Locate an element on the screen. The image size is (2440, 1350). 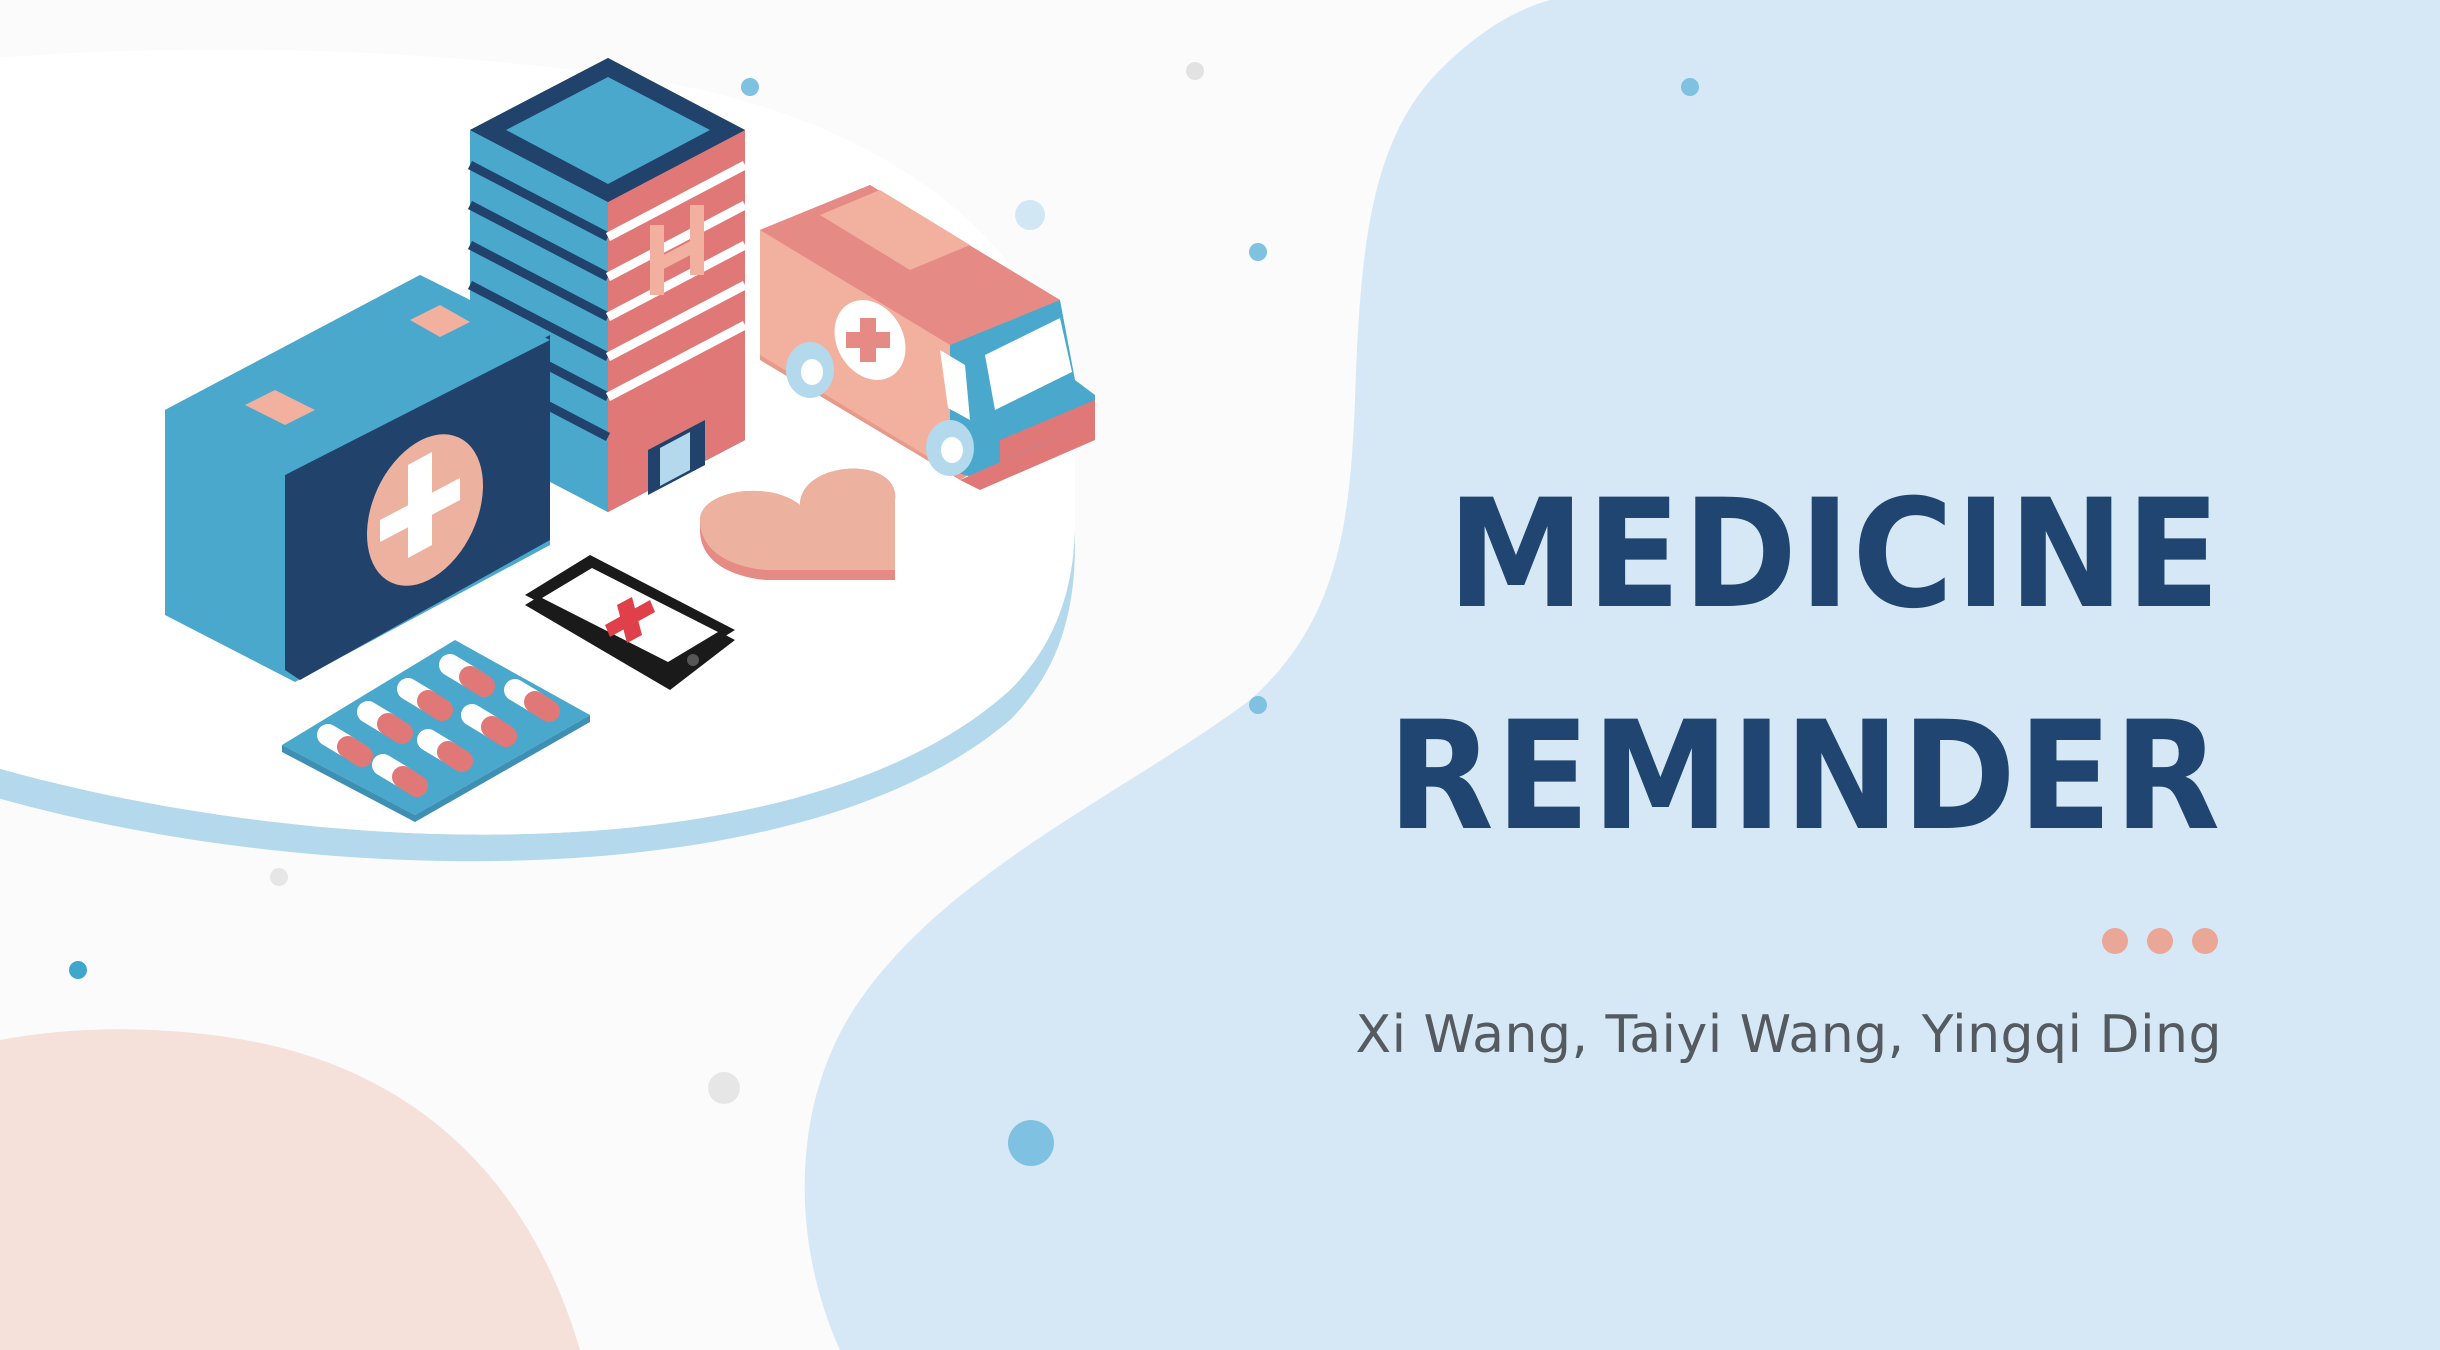
author-names: Xi Wang, Taiyi Wang, Yingqi Ding is located at coordinates (1788, 1035).